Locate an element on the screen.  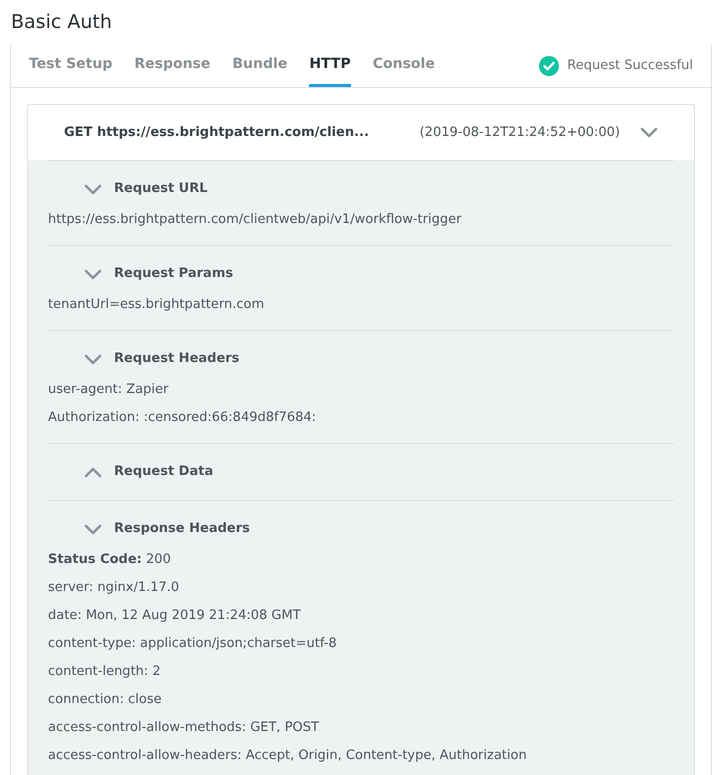
detail-line: content-length: 2 is located at coordinates (104, 672).